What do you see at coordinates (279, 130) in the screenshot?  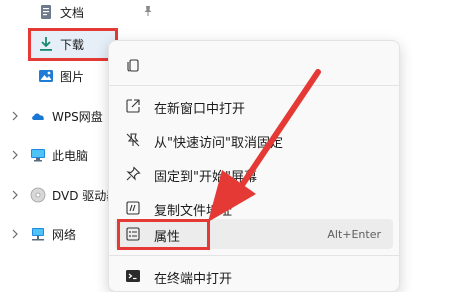 I see `arrow-shaft` at bounding box center [279, 130].